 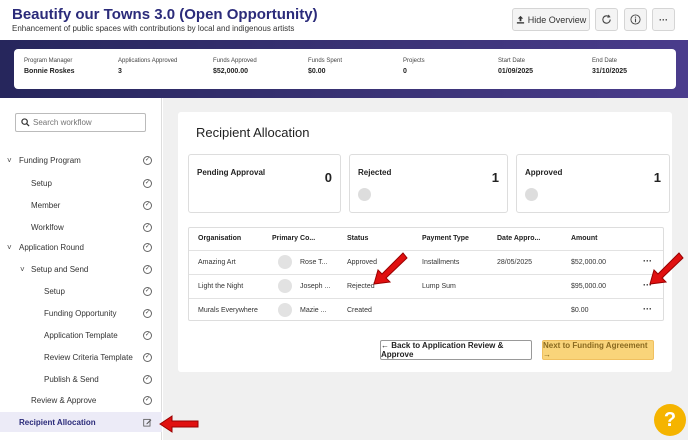 What do you see at coordinates (414, 66) in the screenshot?
I see `overview-projects: Projects 0` at bounding box center [414, 66].